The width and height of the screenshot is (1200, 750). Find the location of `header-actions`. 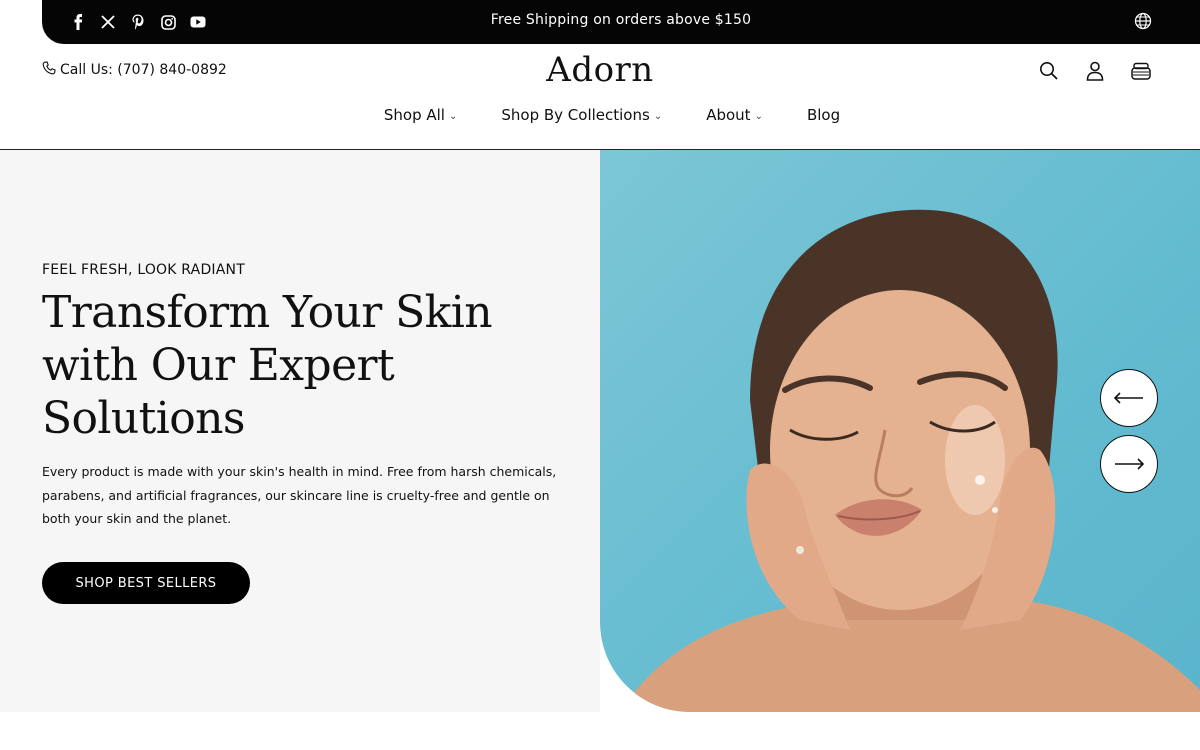

header-actions is located at coordinates (1095, 71).